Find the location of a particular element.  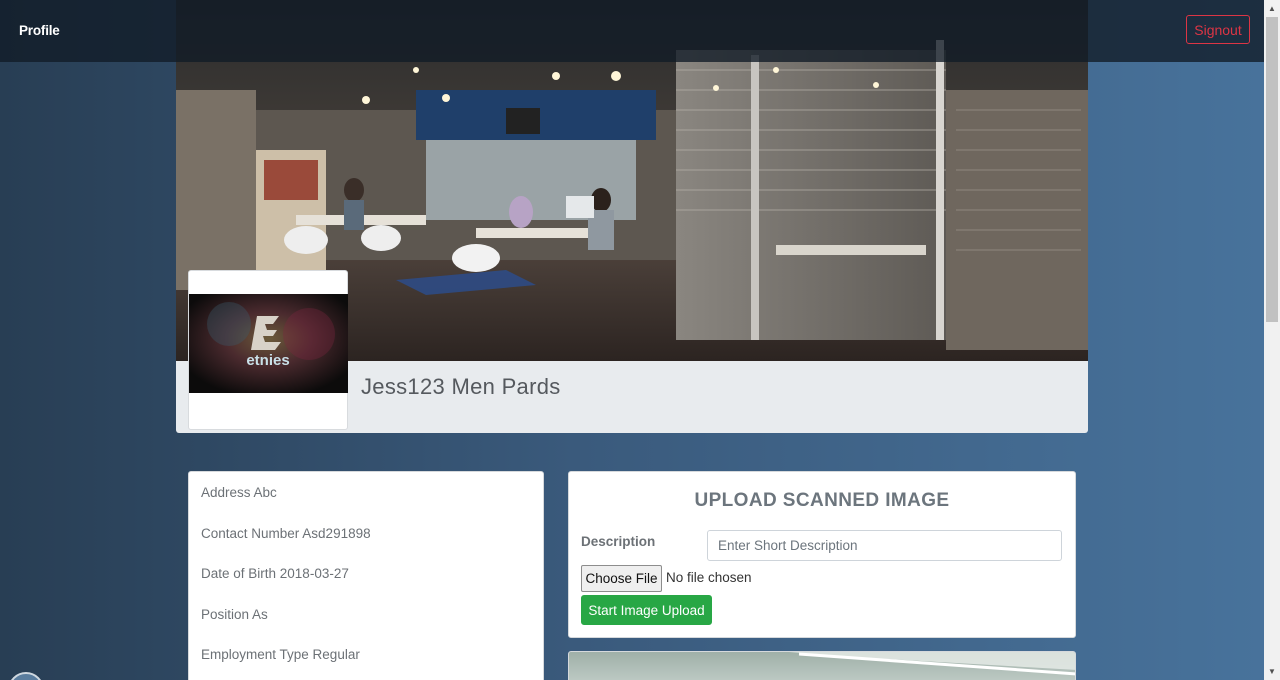

choose-file-button: Choose File is located at coordinates (621, 578).